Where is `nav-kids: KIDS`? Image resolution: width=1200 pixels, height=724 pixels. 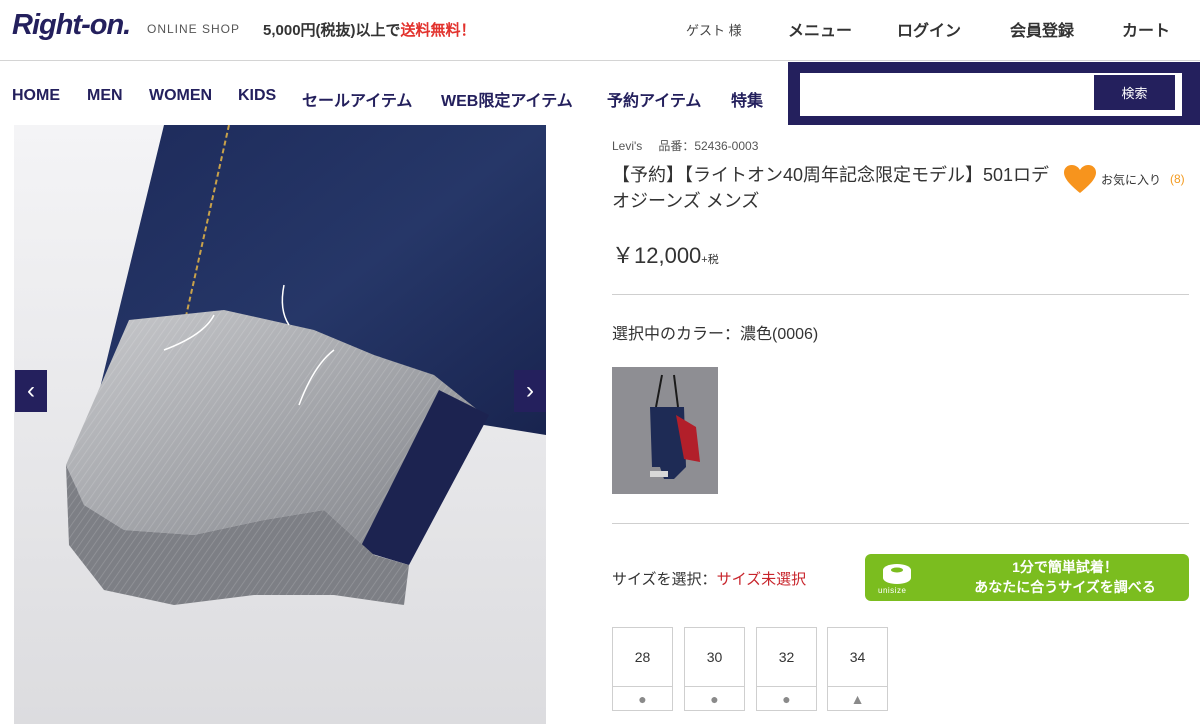 nav-kids: KIDS is located at coordinates (257, 96).